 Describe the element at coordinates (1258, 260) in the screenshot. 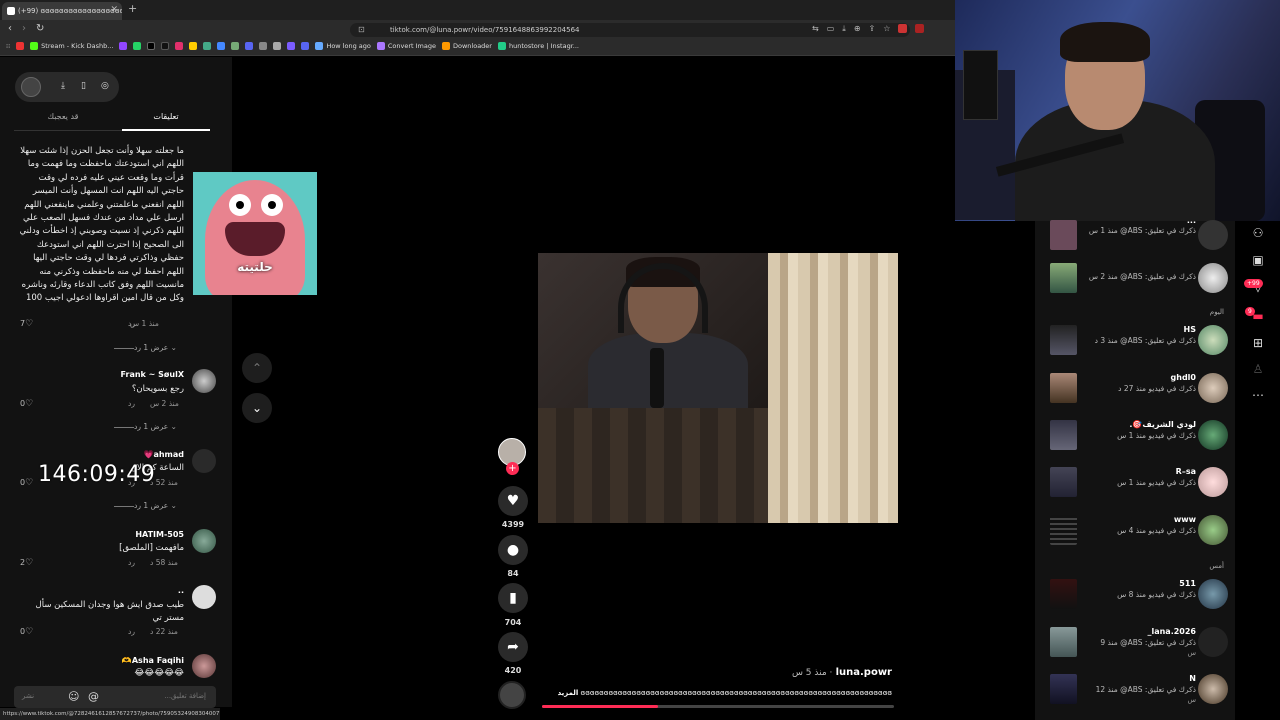

I see `live-icon: ▣` at that location.